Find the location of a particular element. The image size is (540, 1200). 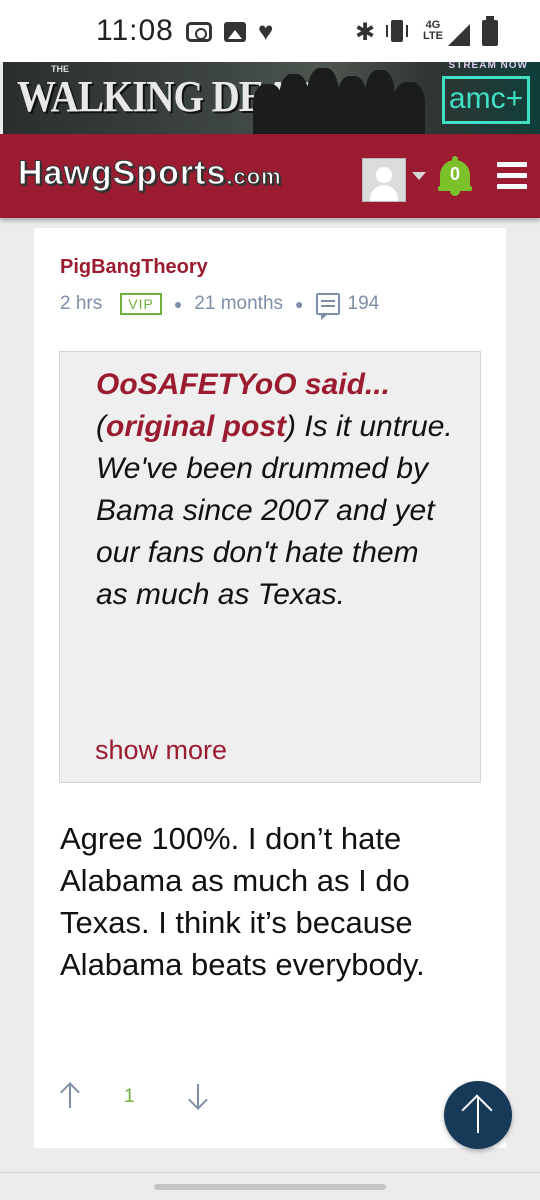

notifications-bell-icon: 0 is located at coordinates (455, 176).